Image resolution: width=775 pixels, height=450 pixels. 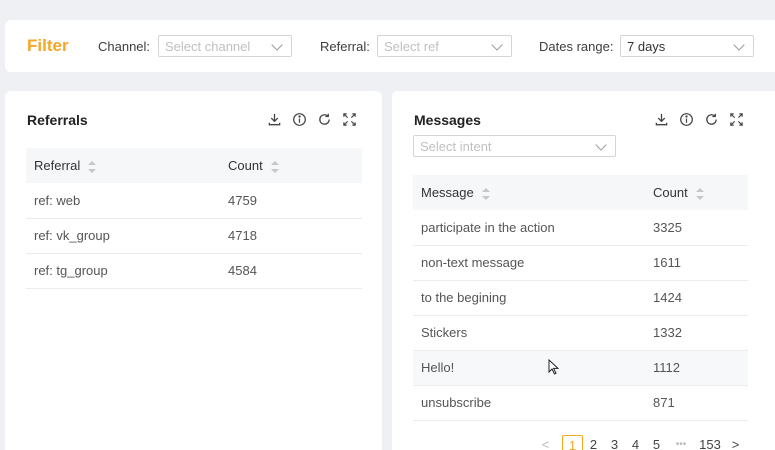 I want to click on message-name: unsubscribe, so click(x=529, y=403).